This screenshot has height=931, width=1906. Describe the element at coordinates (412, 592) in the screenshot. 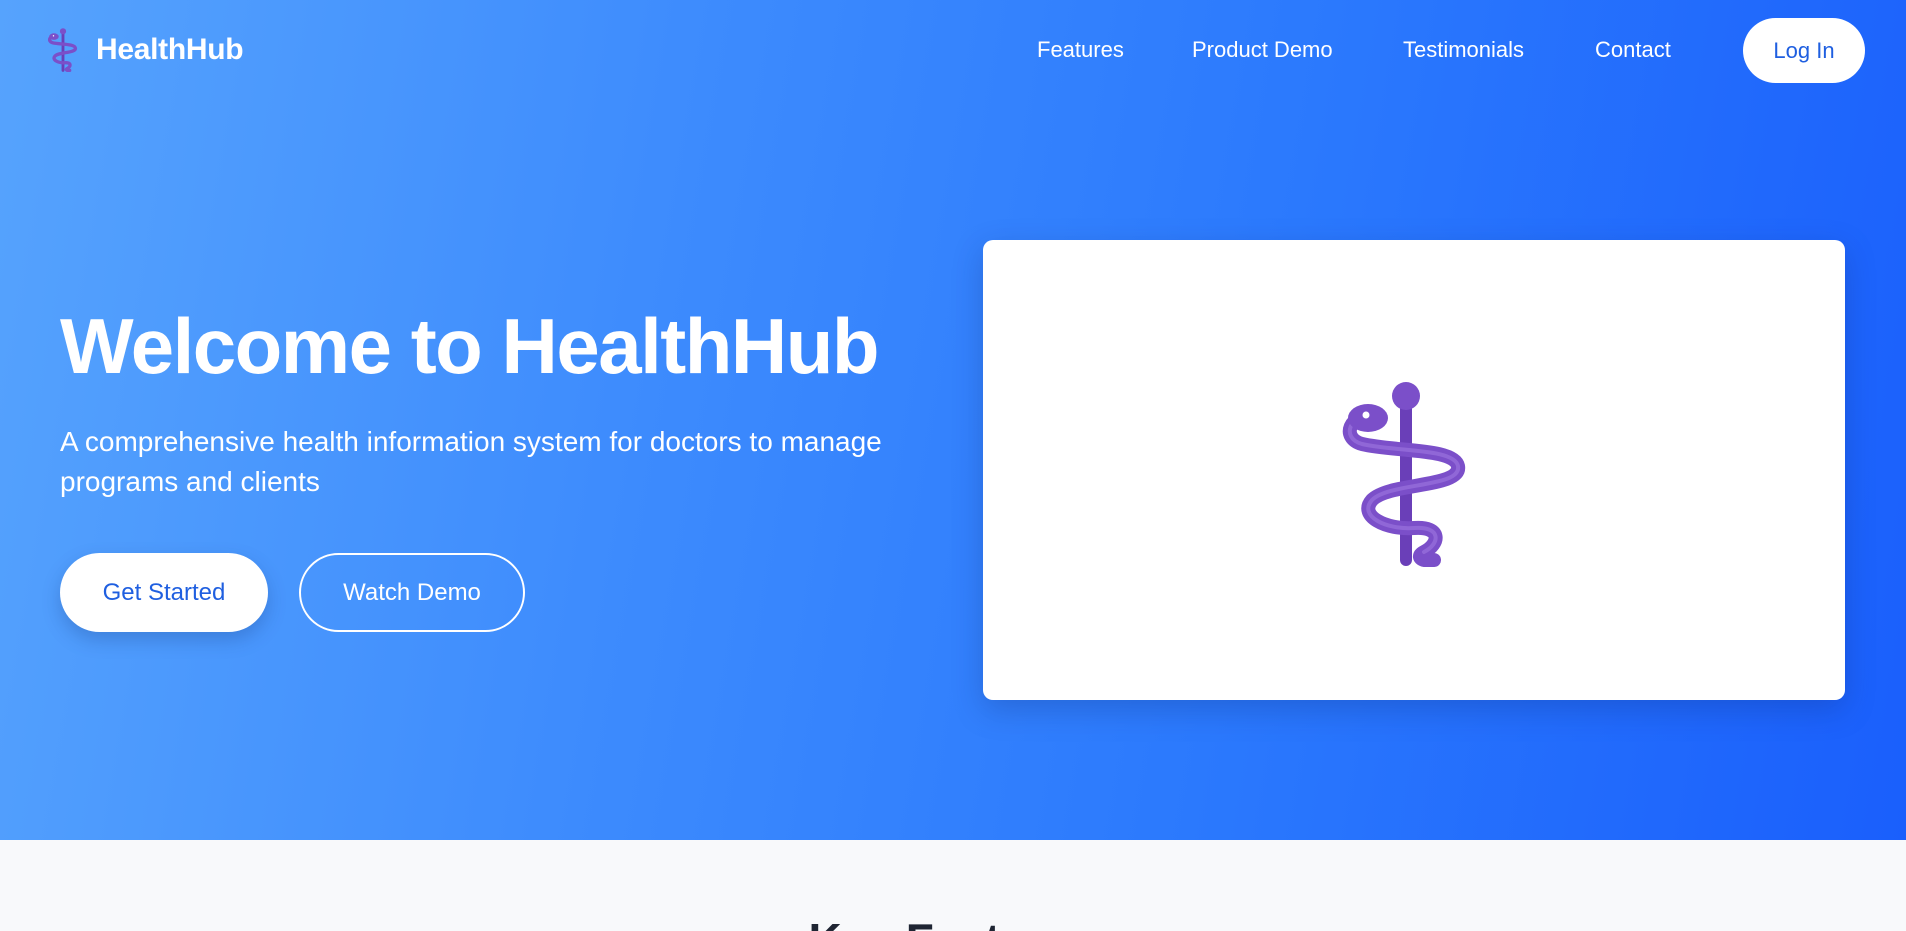

I see `watch-demo-button: Watch Demo` at that location.